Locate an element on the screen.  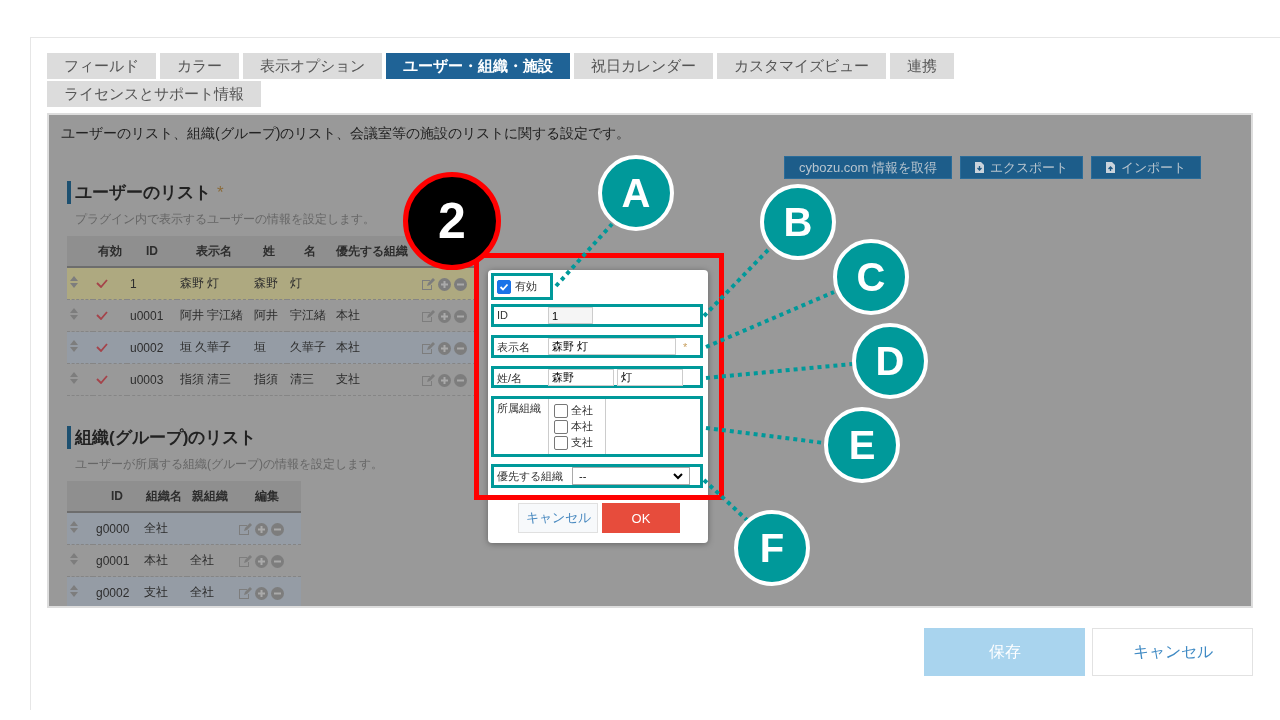
checkbox: 有効 is located at coordinates (517, 286).